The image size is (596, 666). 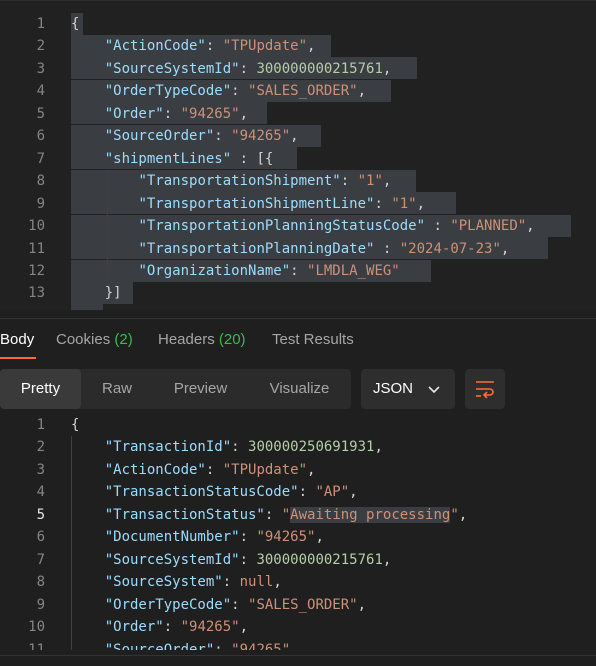 I want to click on visualize-button: Visualize, so click(x=299, y=389).